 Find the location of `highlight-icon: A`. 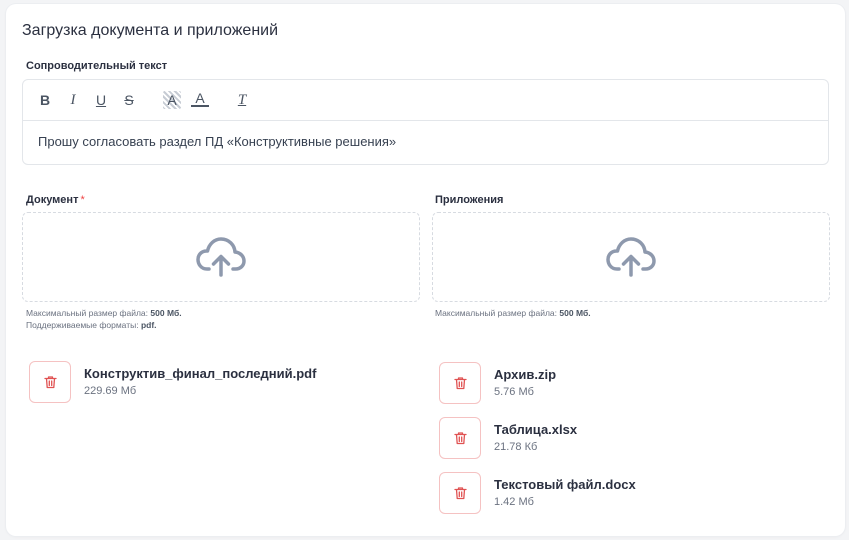

highlight-icon: A is located at coordinates (172, 100).